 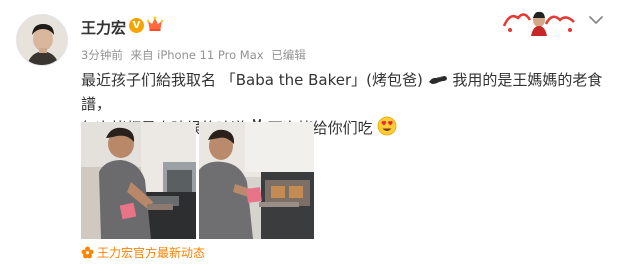 I want to click on heart-eyes-icon, so click(x=387, y=126).